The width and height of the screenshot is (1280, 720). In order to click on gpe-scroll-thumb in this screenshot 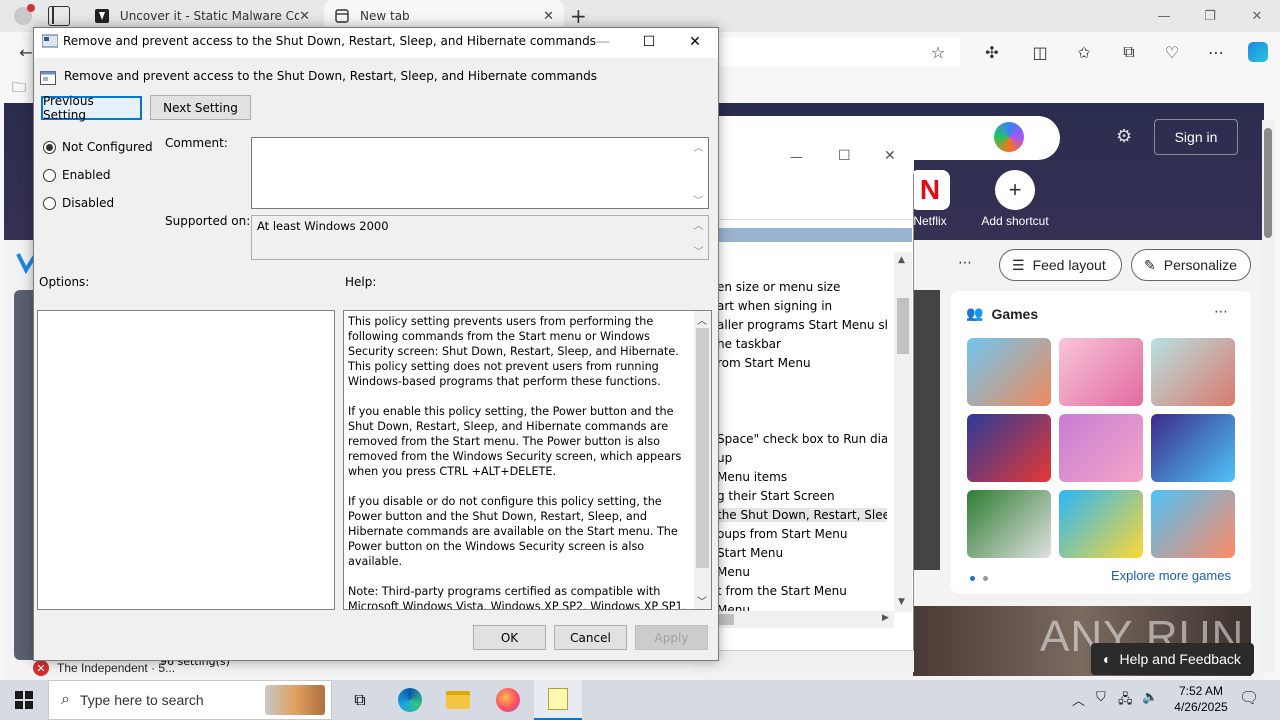, I will do `click(903, 326)`.